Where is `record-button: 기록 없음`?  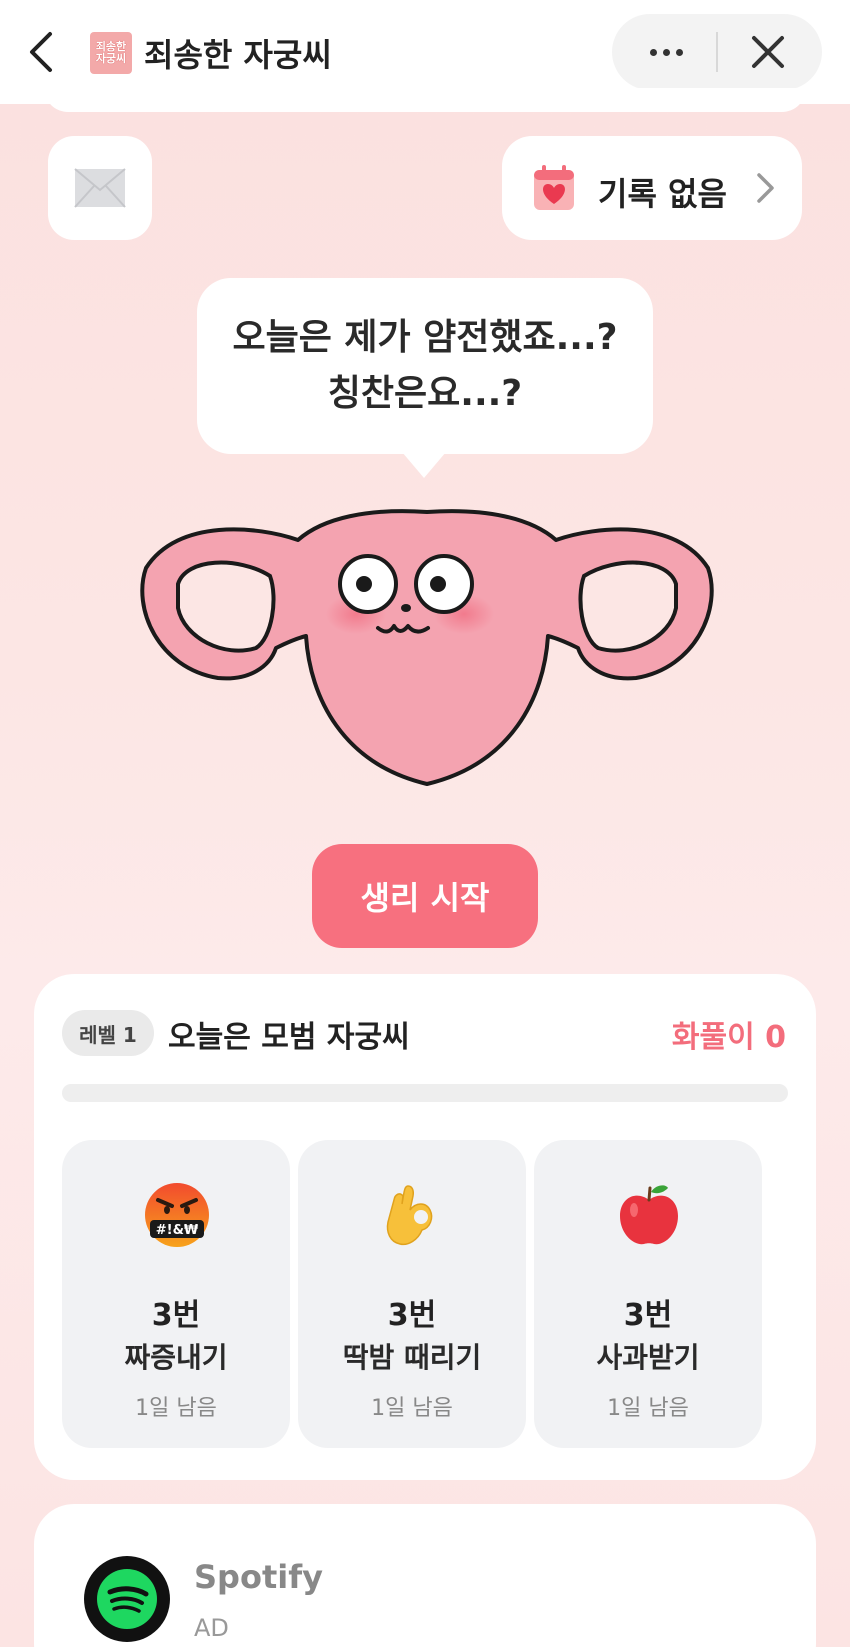 record-button: 기록 없음 is located at coordinates (652, 188).